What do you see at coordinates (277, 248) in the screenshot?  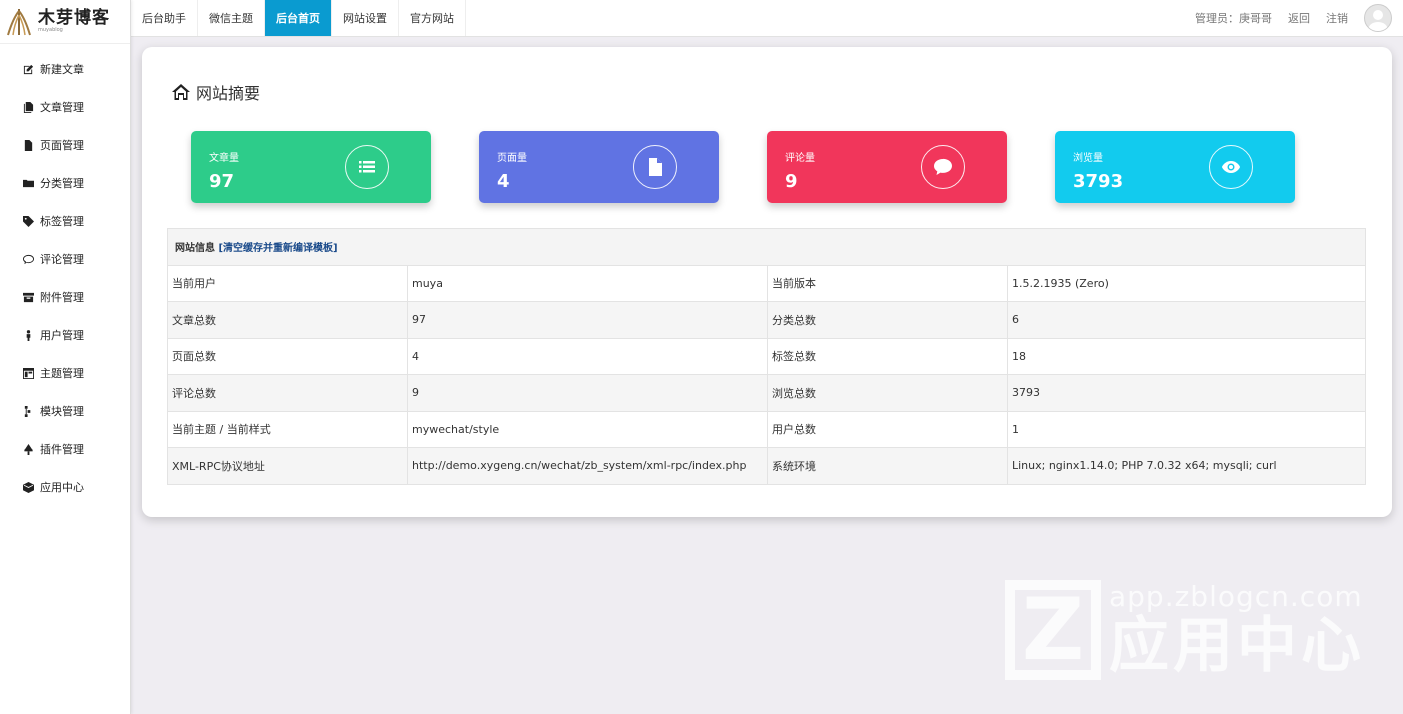 I see `clear-cache-link: [清空缓存并重新编译模板]` at bounding box center [277, 248].